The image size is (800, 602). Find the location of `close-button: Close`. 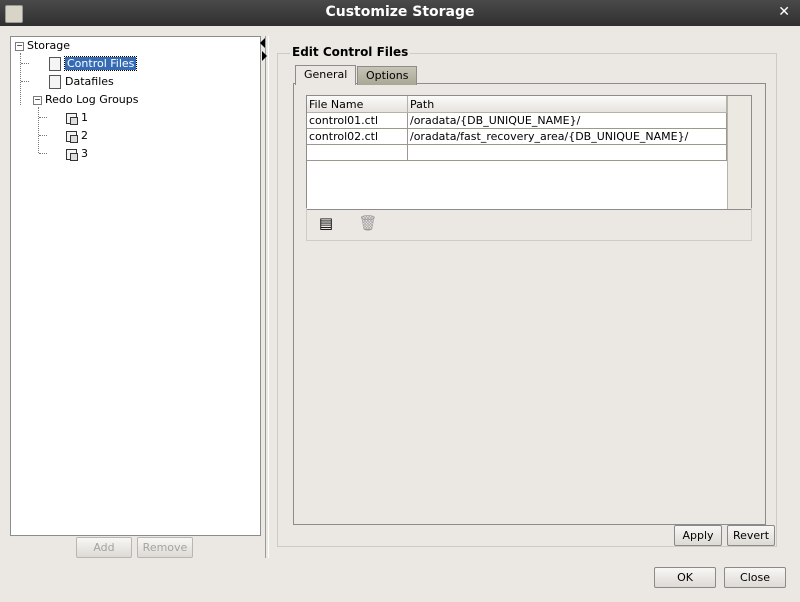

close-button: Close is located at coordinates (755, 577).